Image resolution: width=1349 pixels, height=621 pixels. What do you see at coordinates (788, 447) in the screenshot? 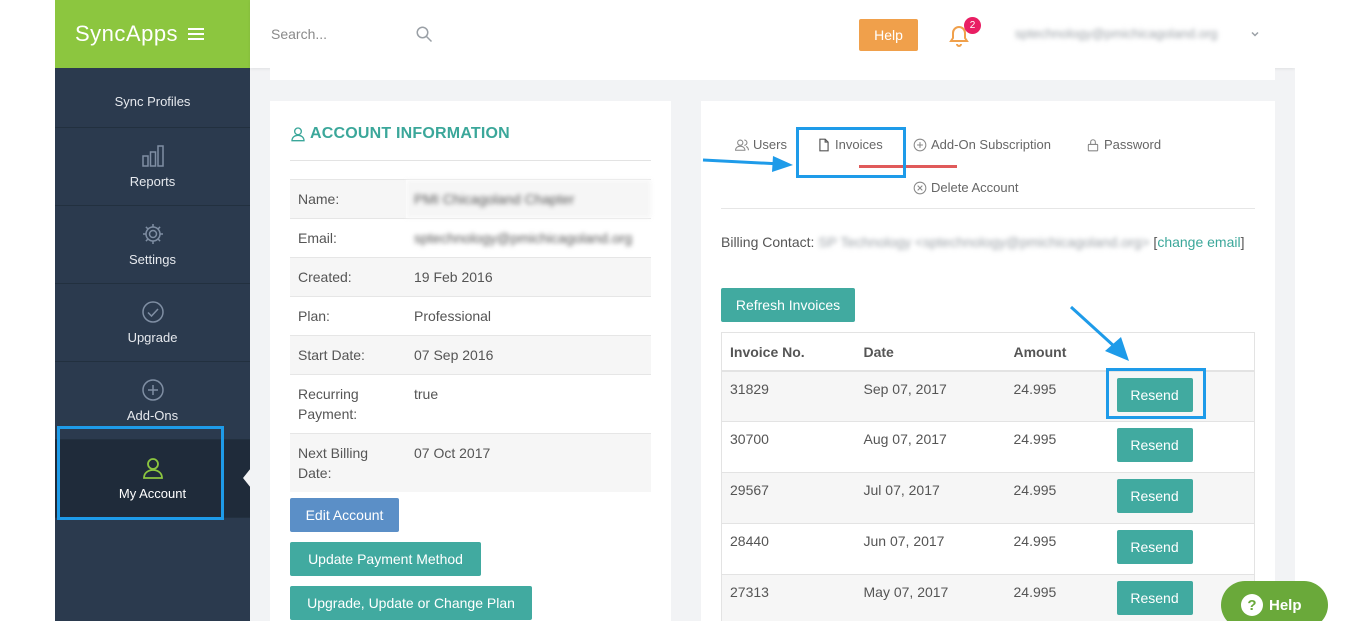
I see `invoice-number: 30700` at bounding box center [788, 447].